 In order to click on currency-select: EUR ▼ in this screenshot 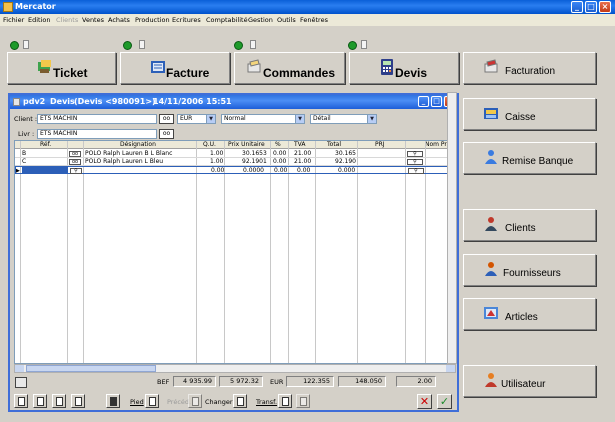, I will do `click(196, 119)`.